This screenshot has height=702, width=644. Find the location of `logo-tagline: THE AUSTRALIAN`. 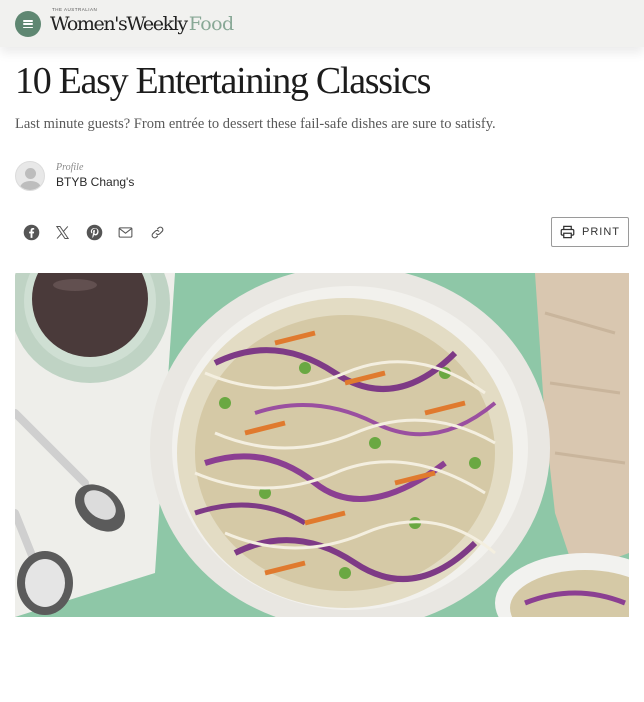

logo-tagline: THE AUSTRALIAN is located at coordinates (75, 9).